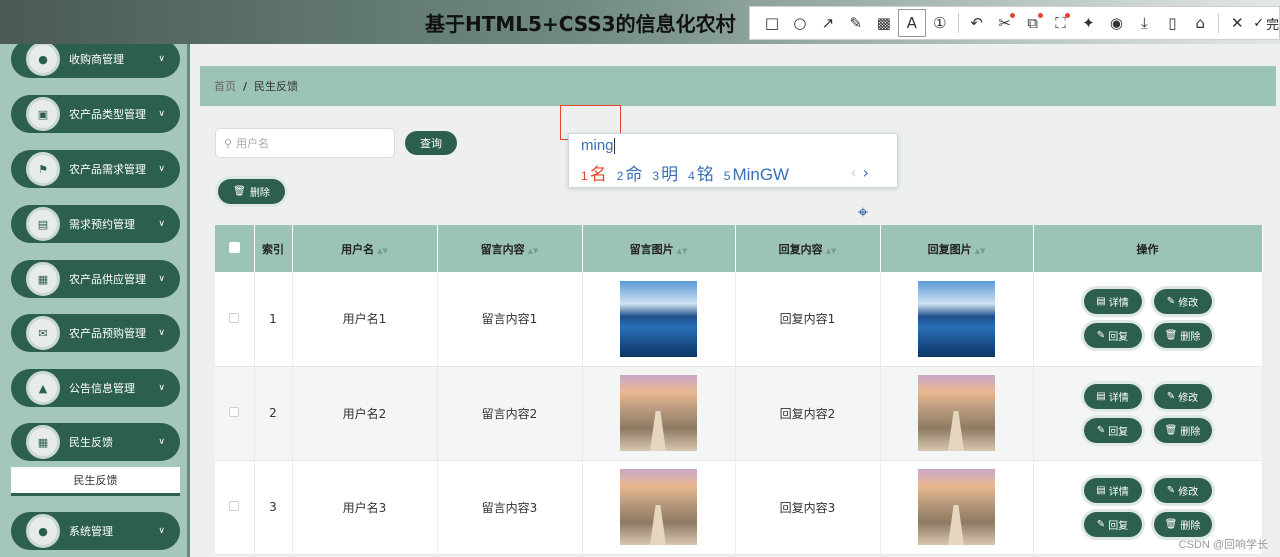 The width and height of the screenshot is (1280, 557). Describe the element at coordinates (756, 175) in the screenshot. I see `ime-candidate: 5 MinGW` at that location.